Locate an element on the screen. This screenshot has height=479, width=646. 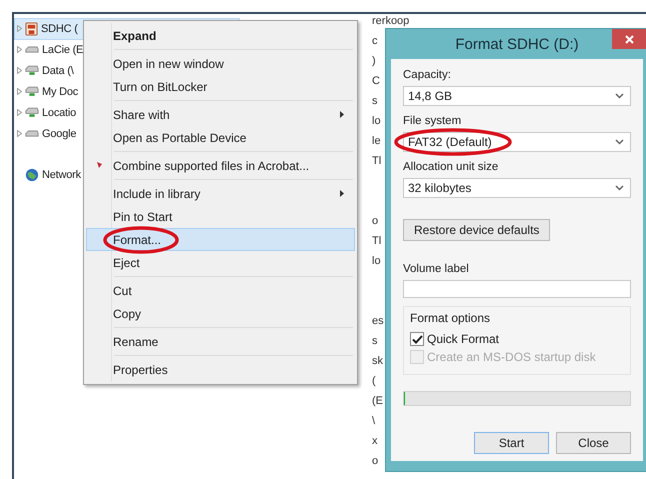
group-title: Format options is located at coordinates (451, 318).